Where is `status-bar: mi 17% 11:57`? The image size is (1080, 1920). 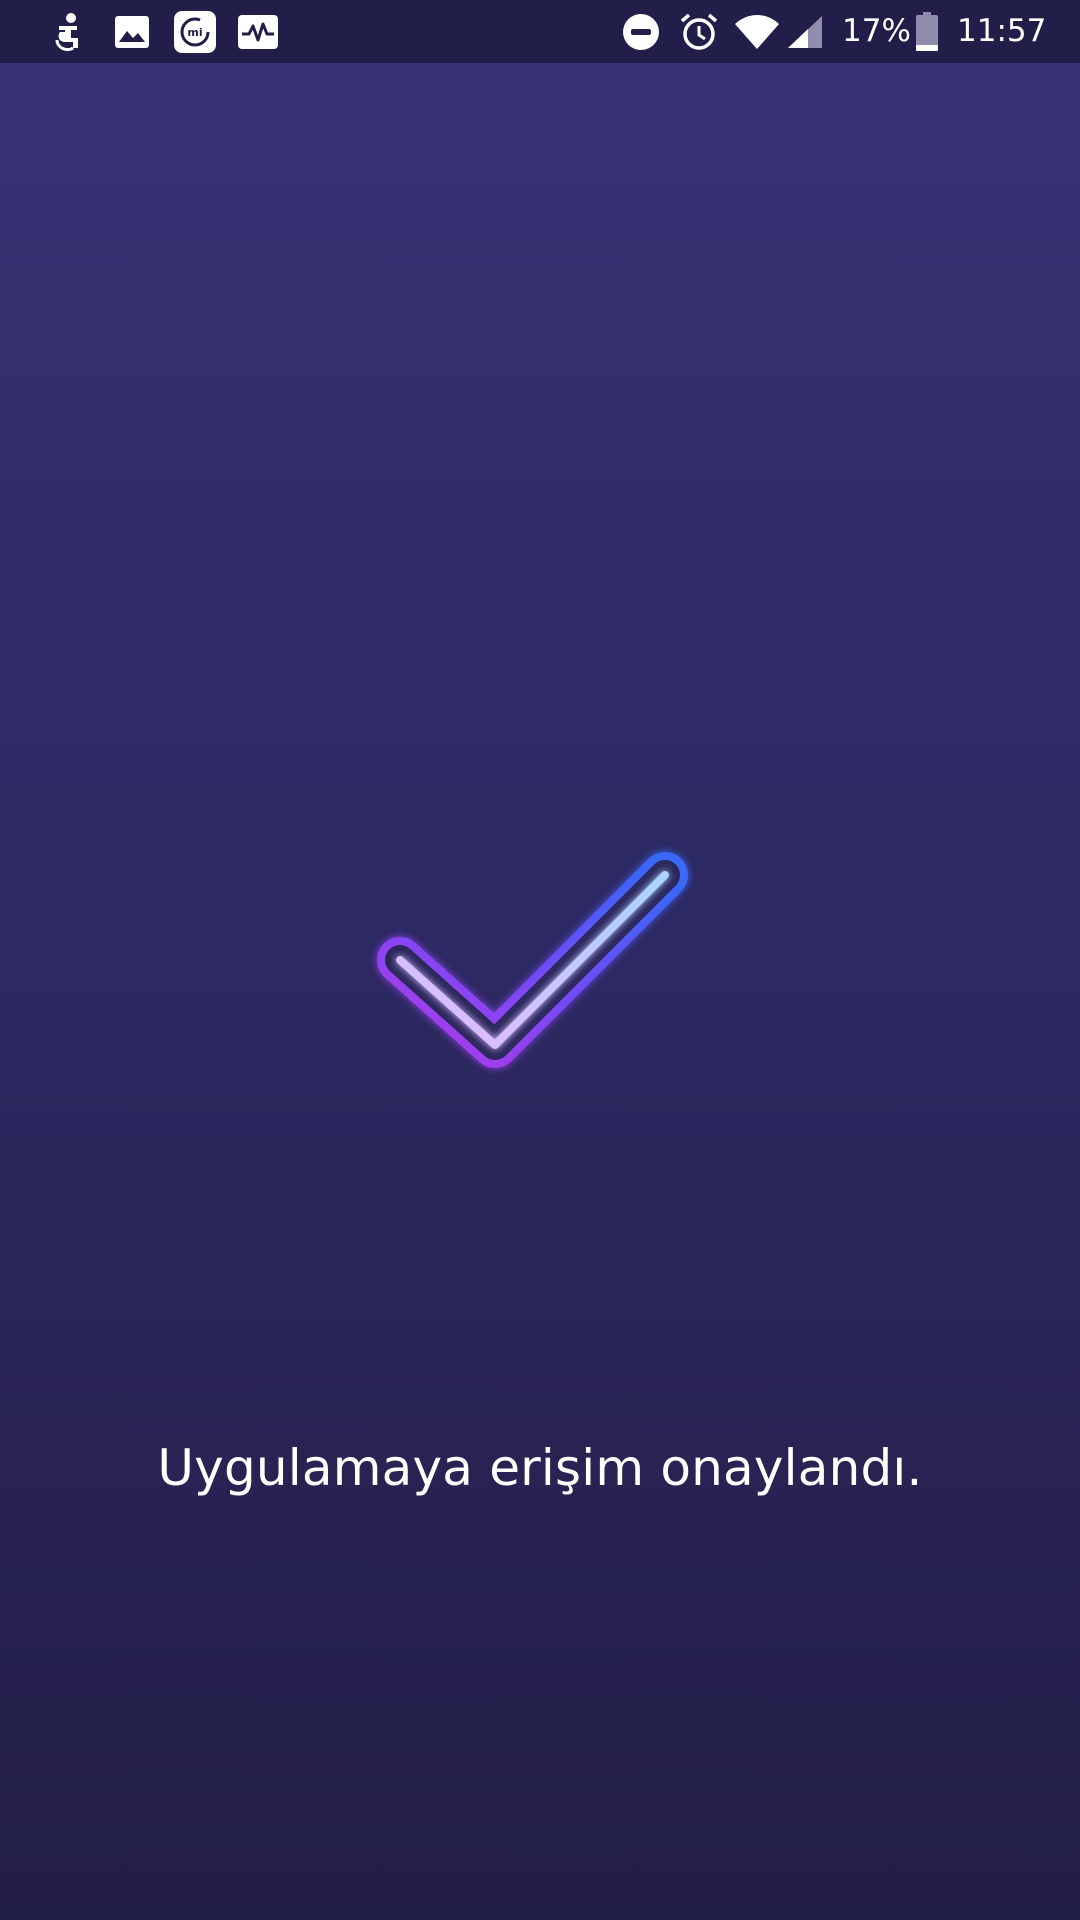
status-bar: mi 17% 11:57 is located at coordinates (540, 31).